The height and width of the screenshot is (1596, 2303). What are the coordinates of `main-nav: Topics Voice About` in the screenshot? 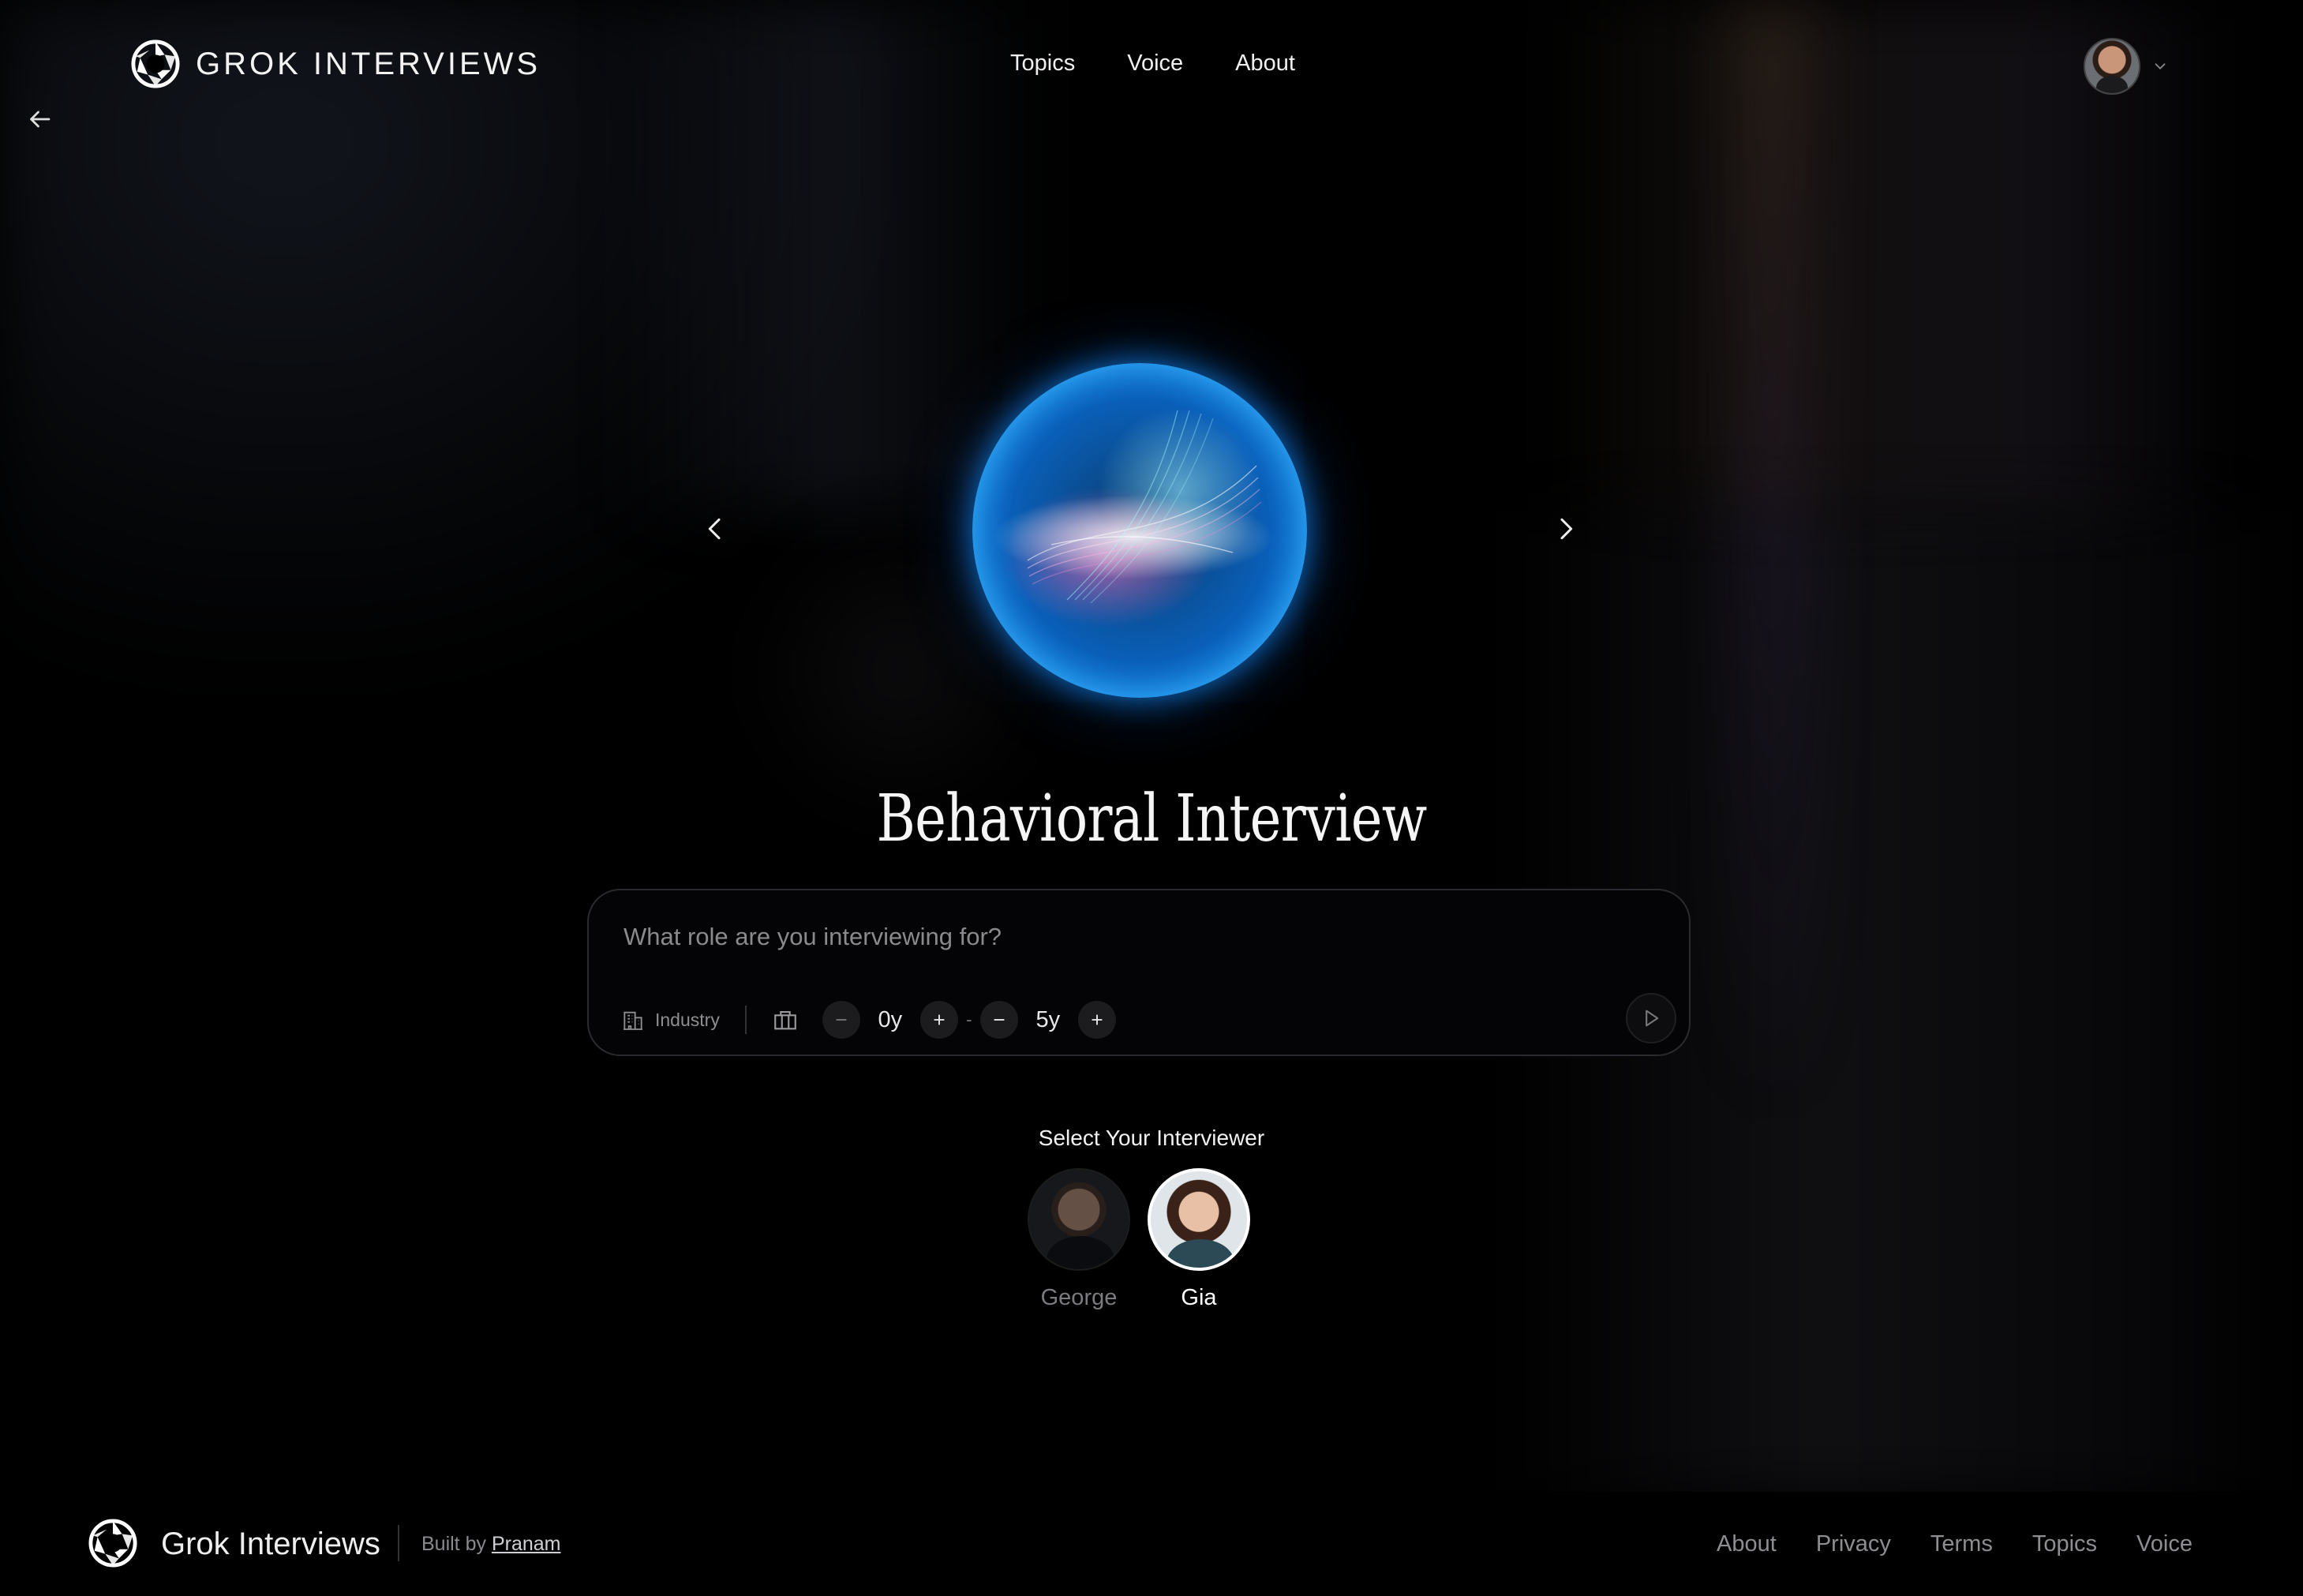 It's located at (1152, 64).